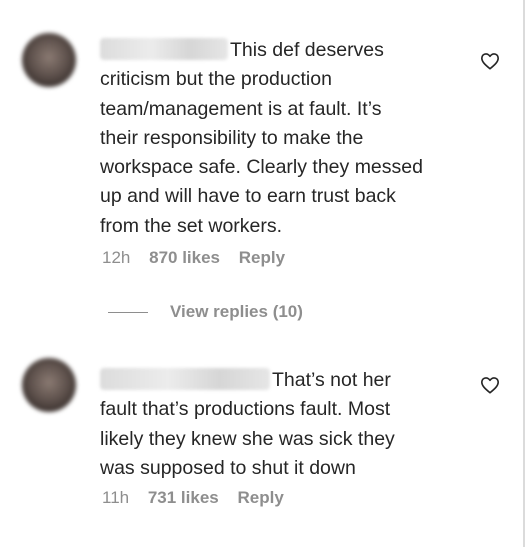  Describe the element at coordinates (183, 498) in the screenshot. I see `likes-count: 731 likes` at that location.